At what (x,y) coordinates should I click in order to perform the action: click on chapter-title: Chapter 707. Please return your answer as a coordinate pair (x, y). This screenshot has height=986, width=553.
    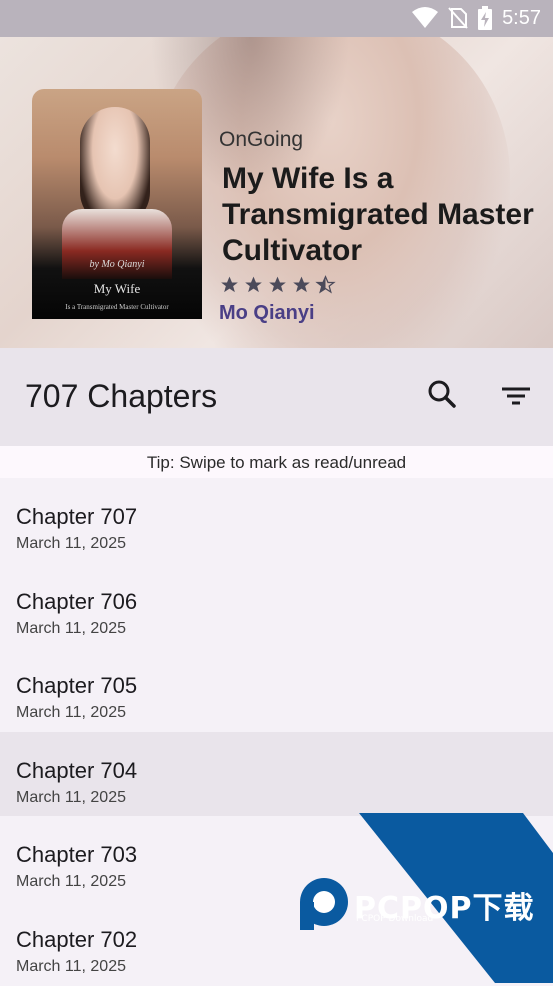
    Looking at the image, I should click on (77, 516).